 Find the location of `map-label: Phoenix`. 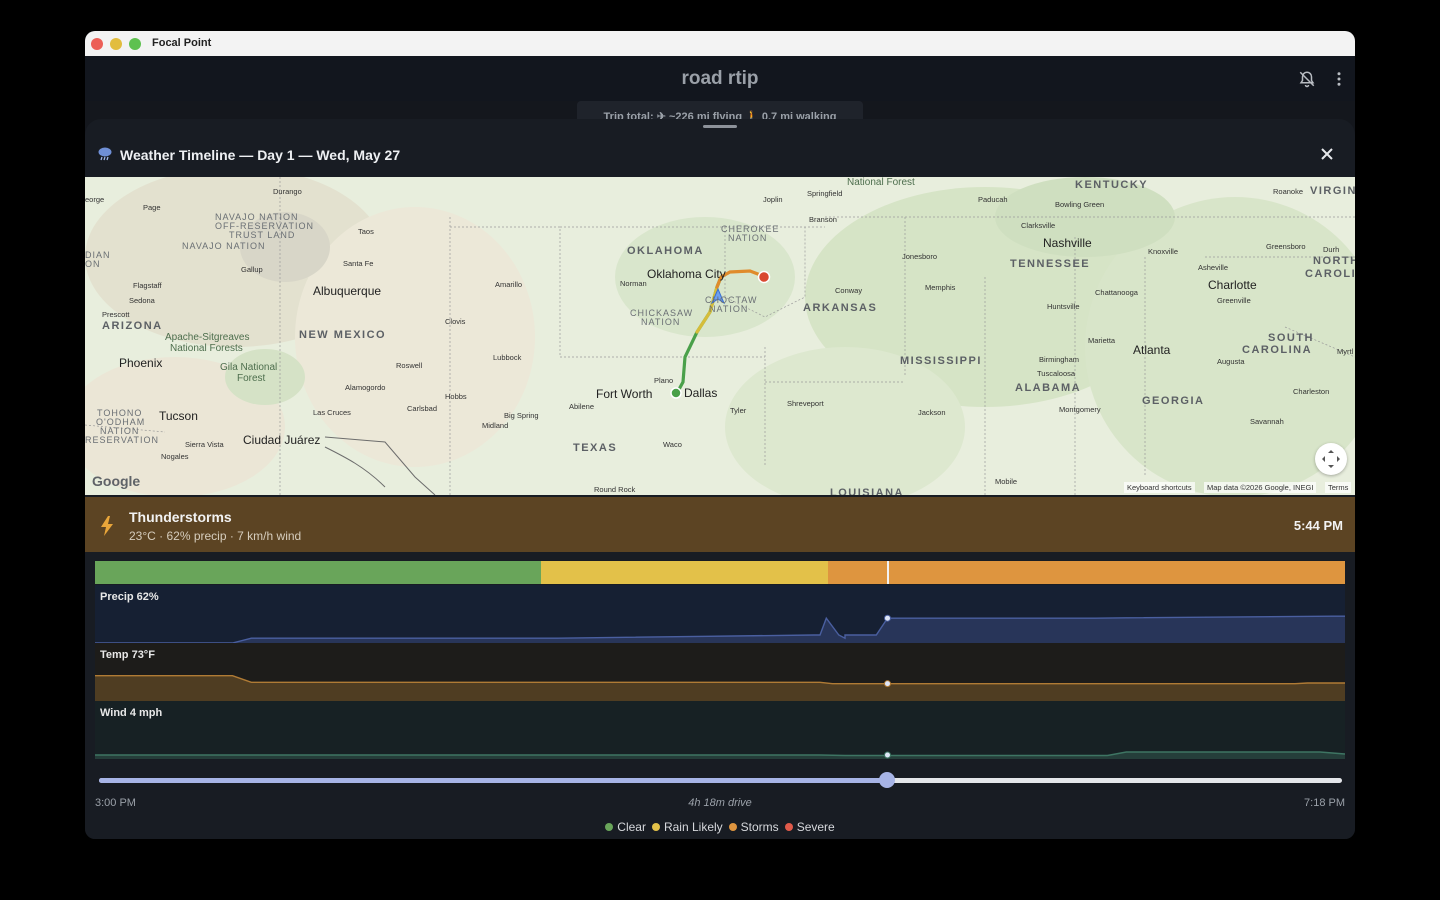

map-label: Phoenix is located at coordinates (141, 363).